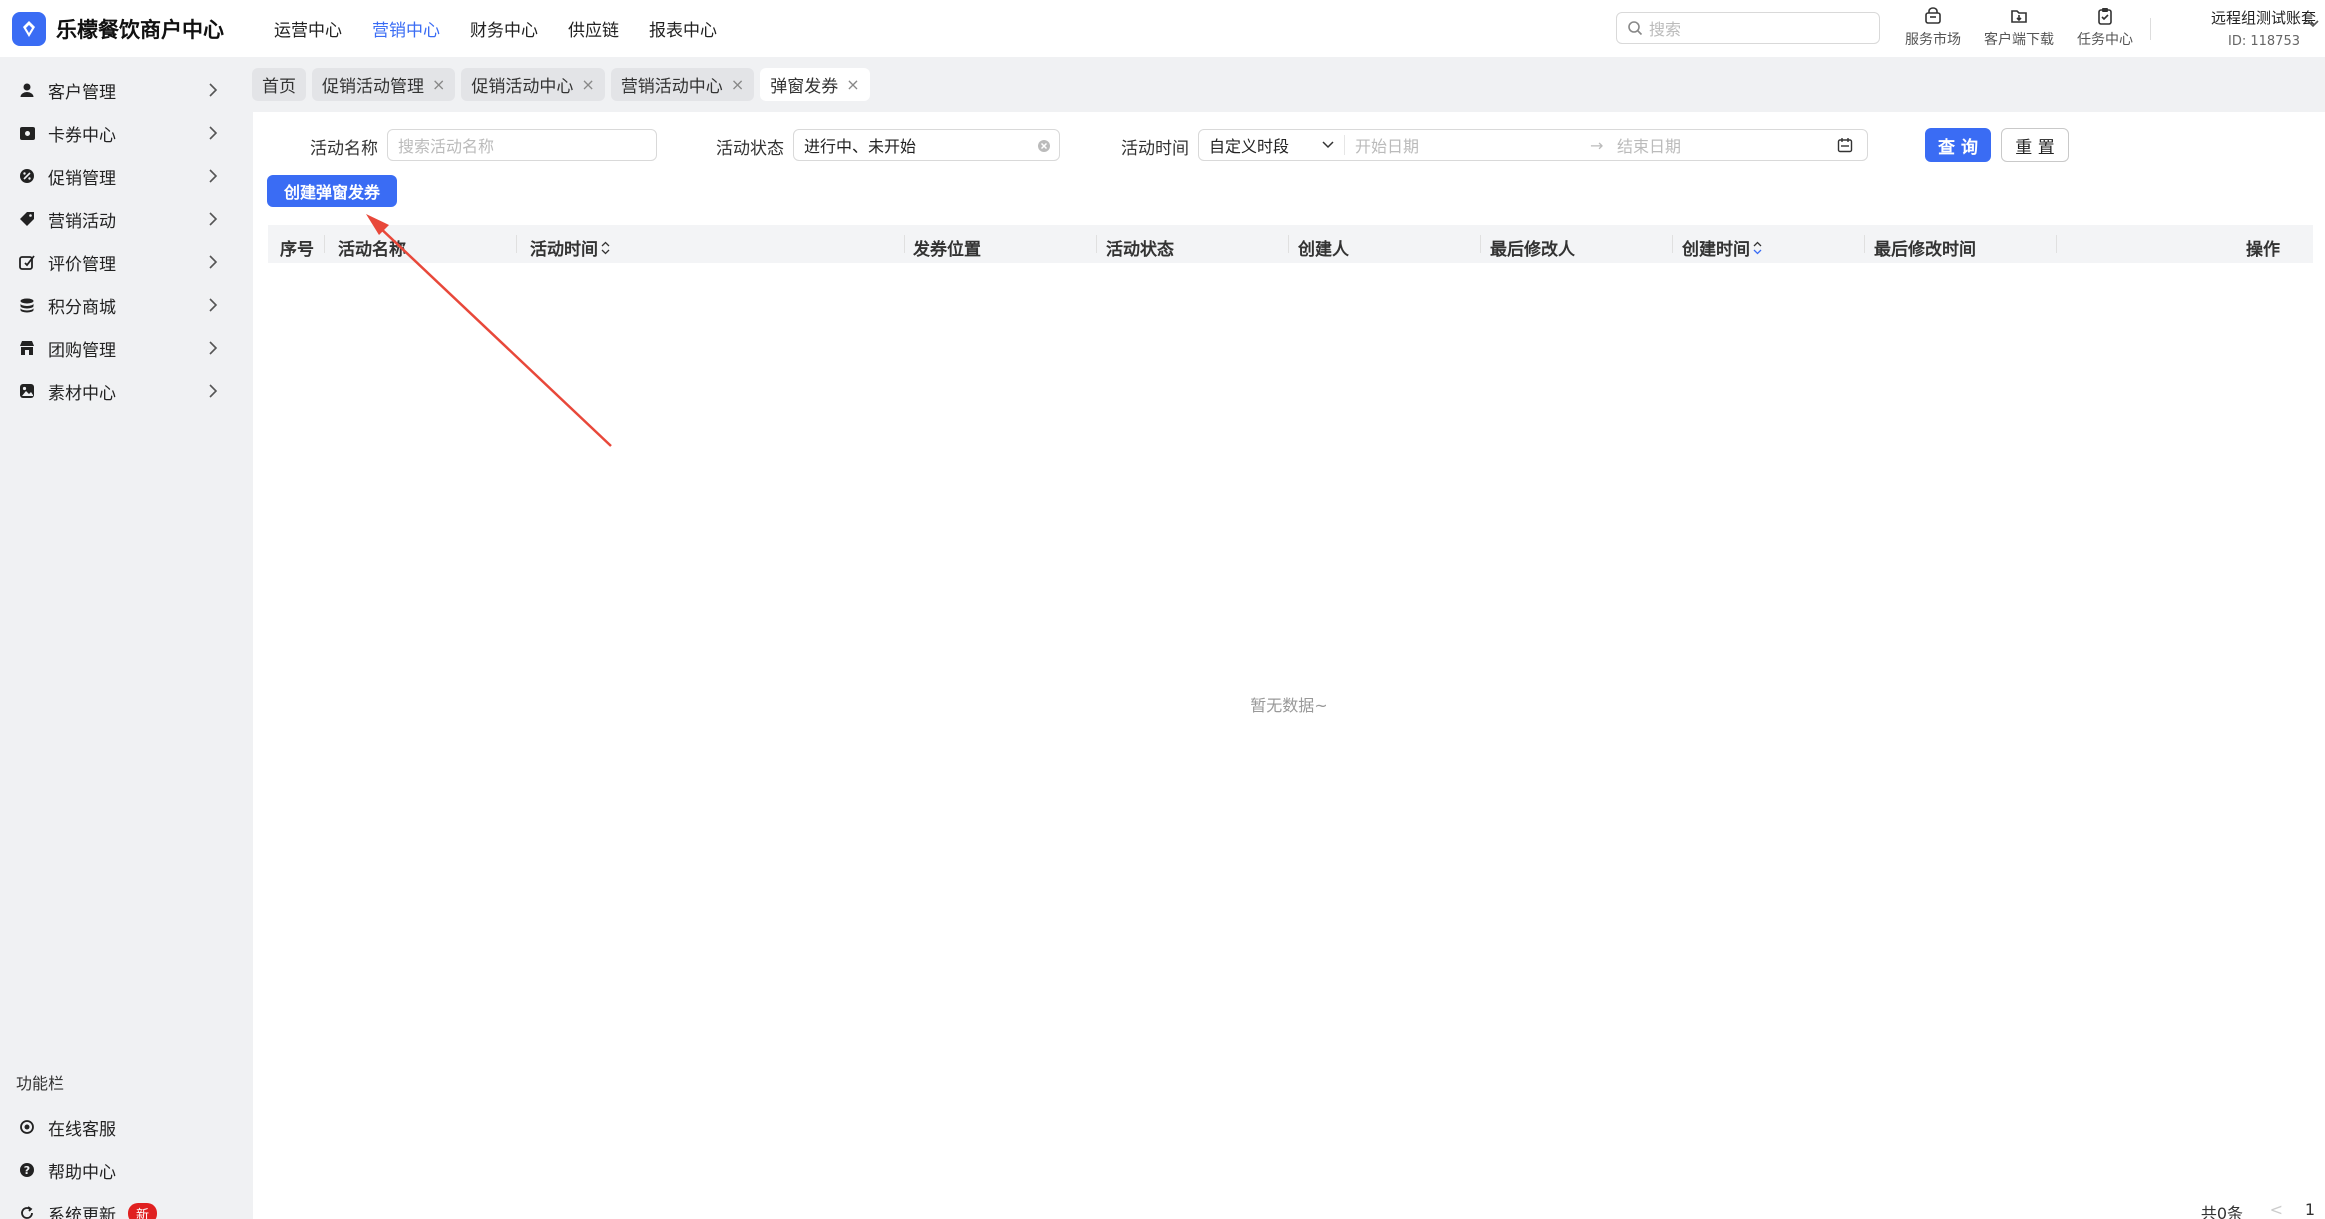  What do you see at coordinates (1467, 145) in the screenshot?
I see `start-date-input: 开始日期` at bounding box center [1467, 145].